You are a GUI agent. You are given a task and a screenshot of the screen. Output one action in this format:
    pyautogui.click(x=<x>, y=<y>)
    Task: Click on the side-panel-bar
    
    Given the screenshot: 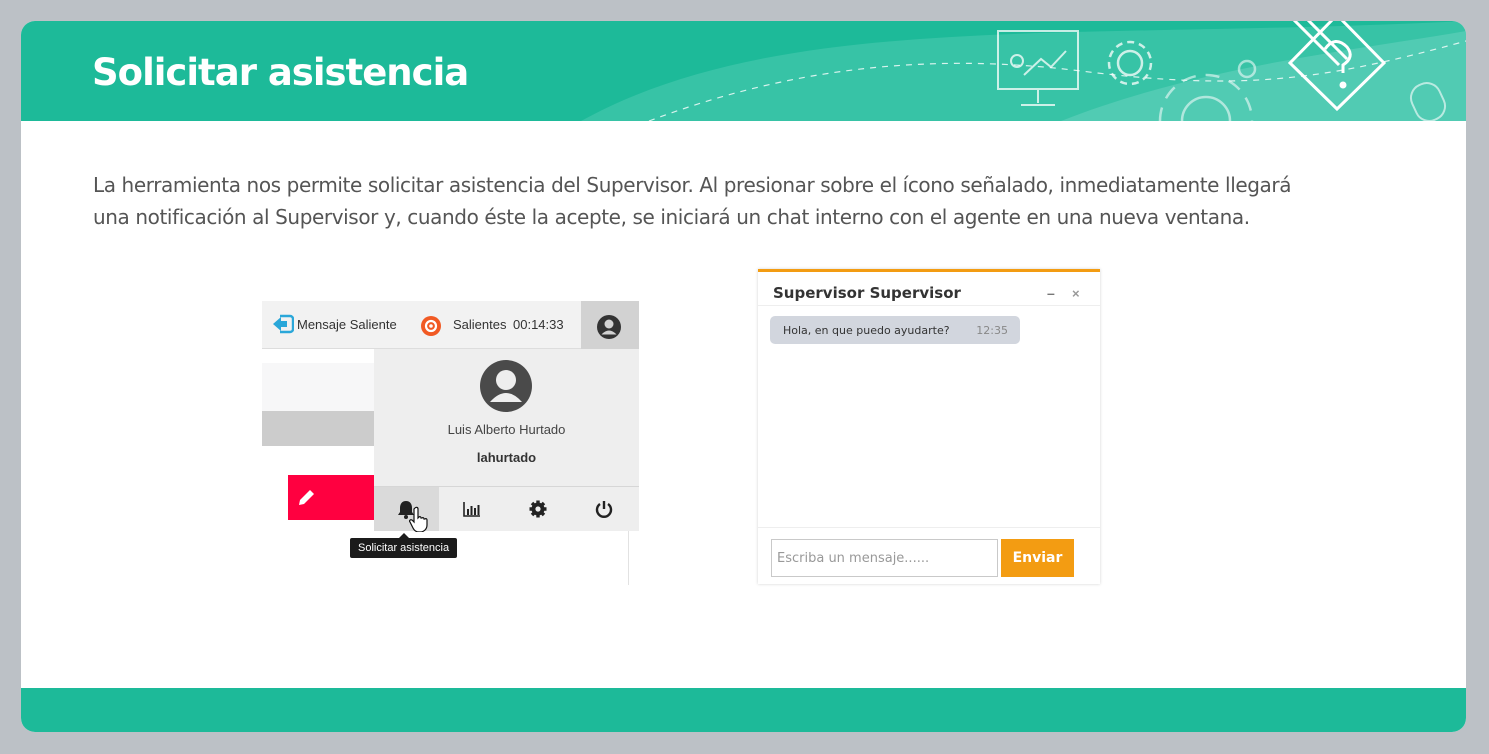 What is the action you would take?
    pyautogui.click(x=318, y=428)
    